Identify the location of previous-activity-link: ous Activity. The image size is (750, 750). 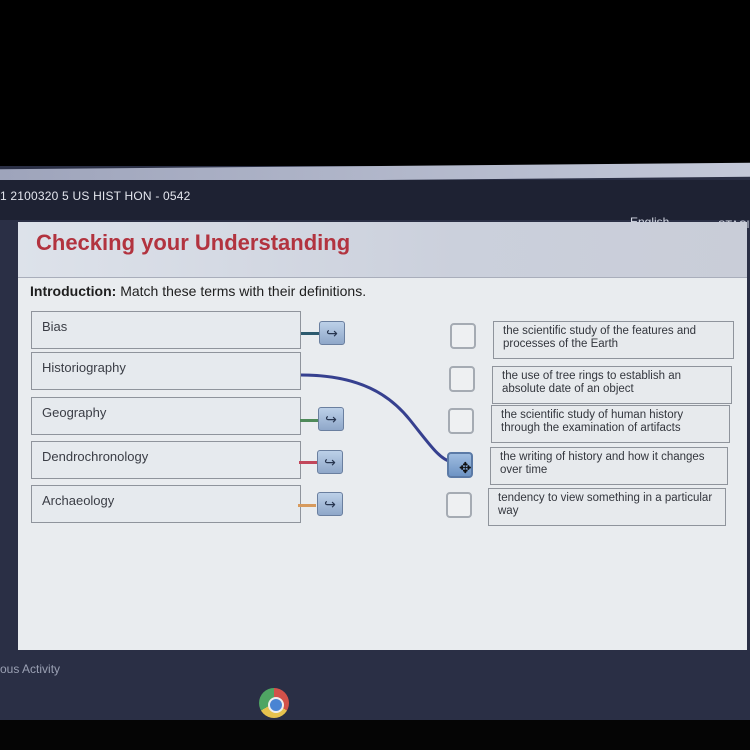
(30, 669).